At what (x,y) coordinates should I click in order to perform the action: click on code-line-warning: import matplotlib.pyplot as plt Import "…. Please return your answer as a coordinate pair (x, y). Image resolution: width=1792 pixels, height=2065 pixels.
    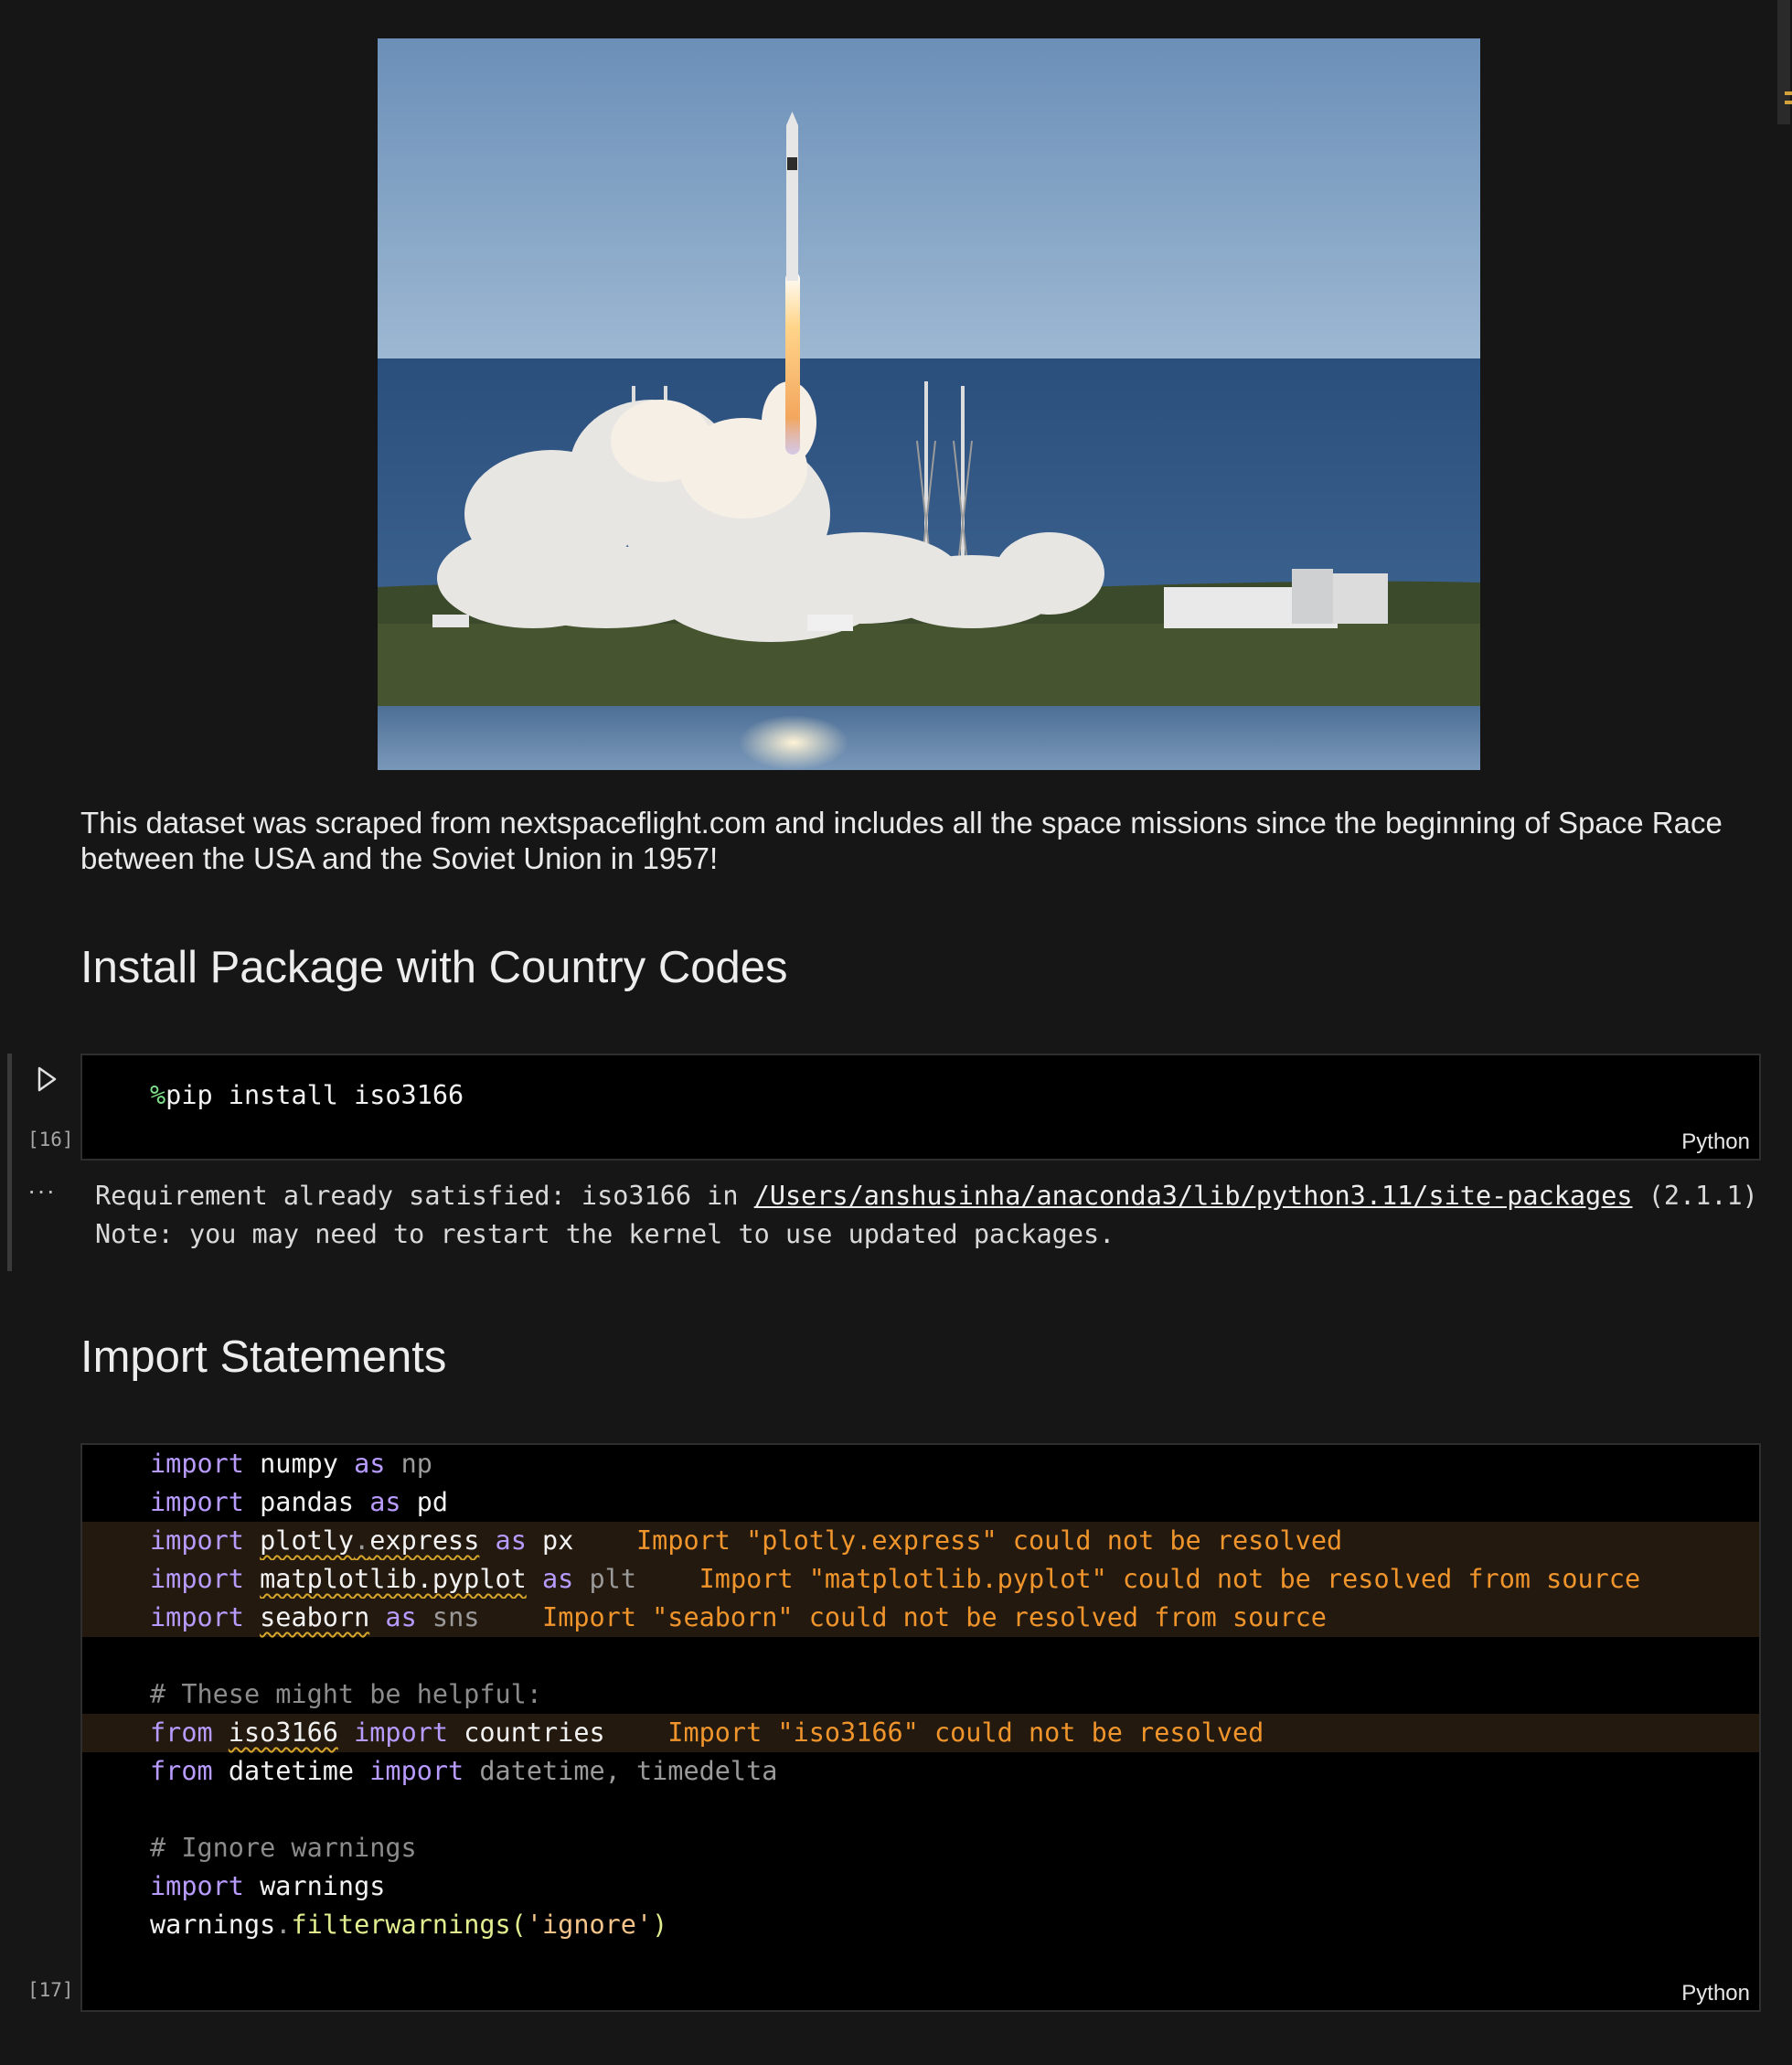
    Looking at the image, I should click on (920, 1579).